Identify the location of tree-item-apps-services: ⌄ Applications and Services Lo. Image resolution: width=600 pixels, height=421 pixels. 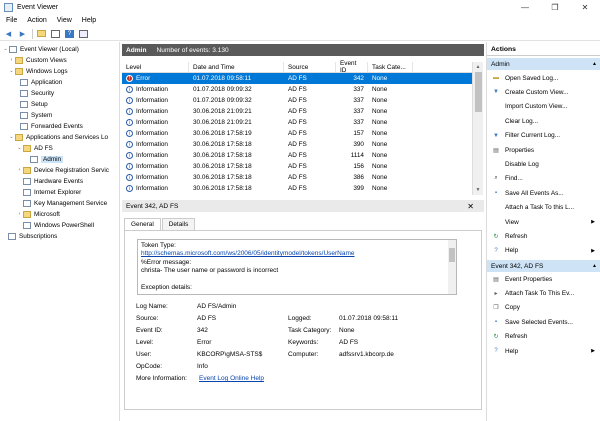
(58, 137).